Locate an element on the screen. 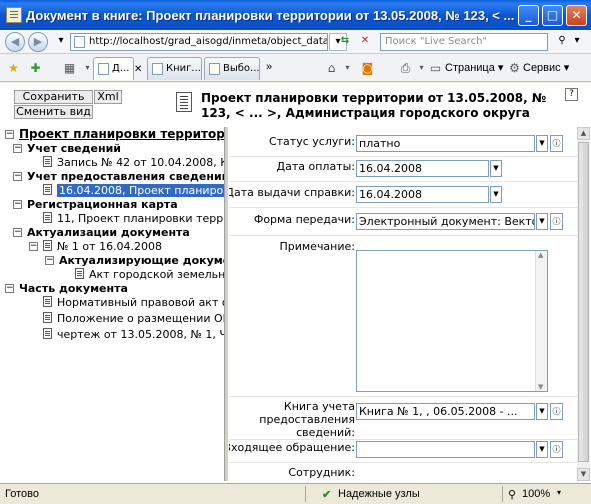 Image resolution: width=591 pixels, height=504 pixels. status-text: Готово is located at coordinates (22, 494).